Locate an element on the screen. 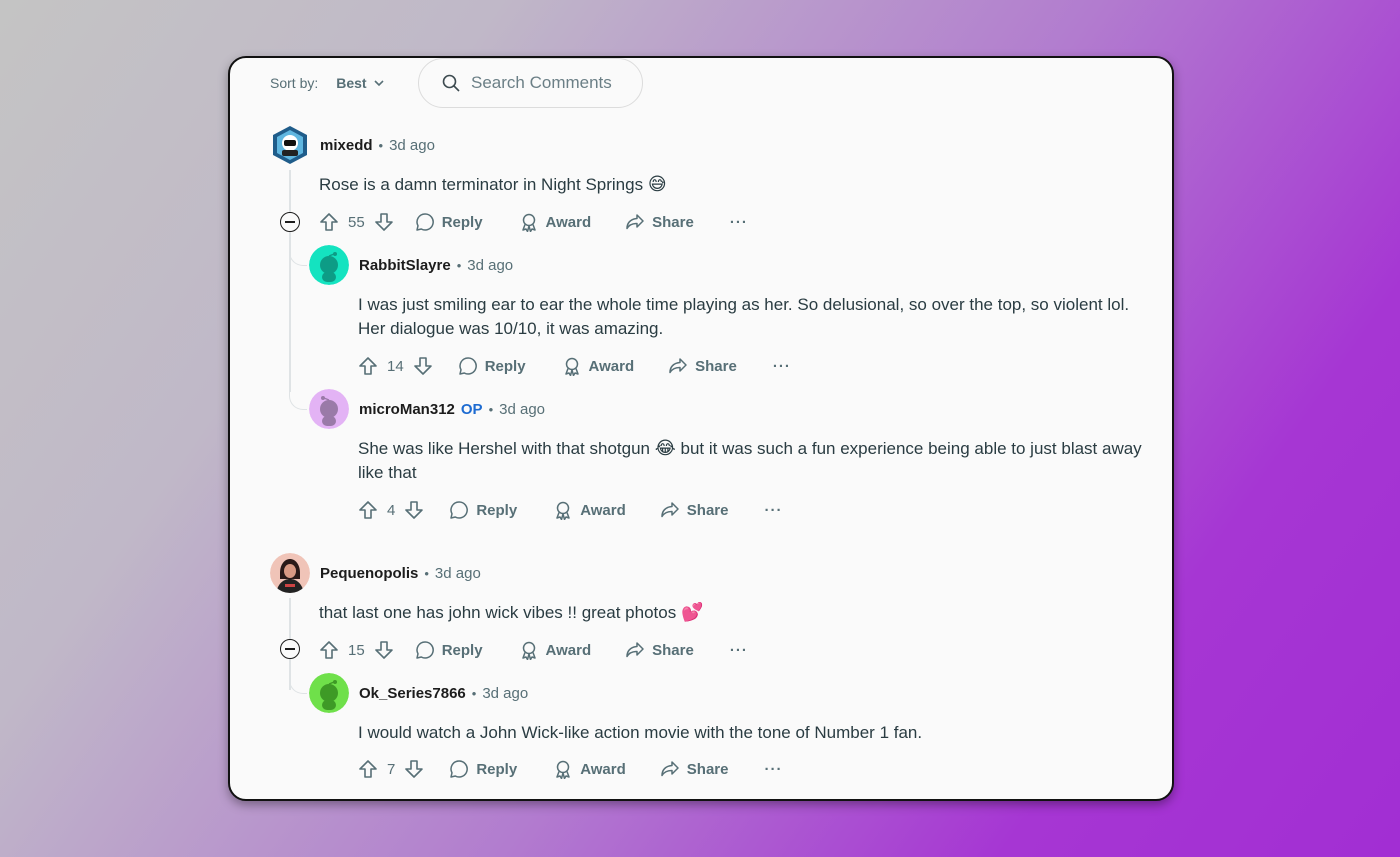  op-badge: OP is located at coordinates (471, 409).